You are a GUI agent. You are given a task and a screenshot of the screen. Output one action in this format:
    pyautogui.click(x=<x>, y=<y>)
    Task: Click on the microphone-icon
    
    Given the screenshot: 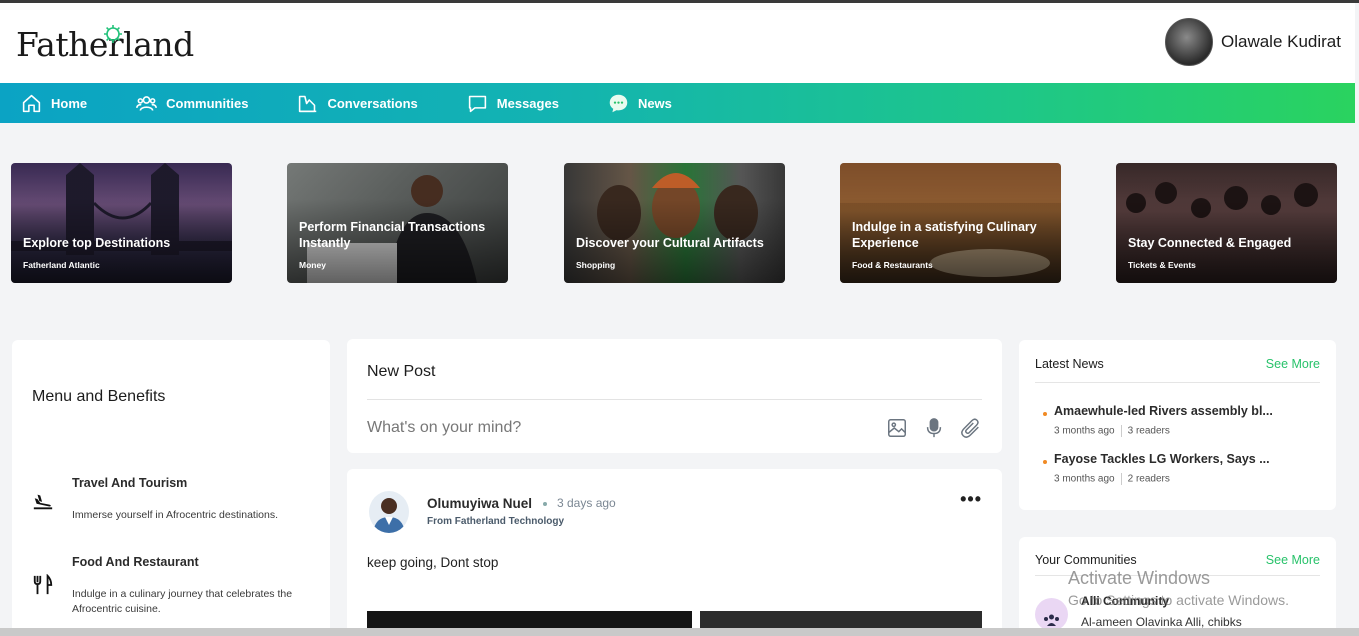 What is the action you would take?
    pyautogui.click(x=934, y=428)
    